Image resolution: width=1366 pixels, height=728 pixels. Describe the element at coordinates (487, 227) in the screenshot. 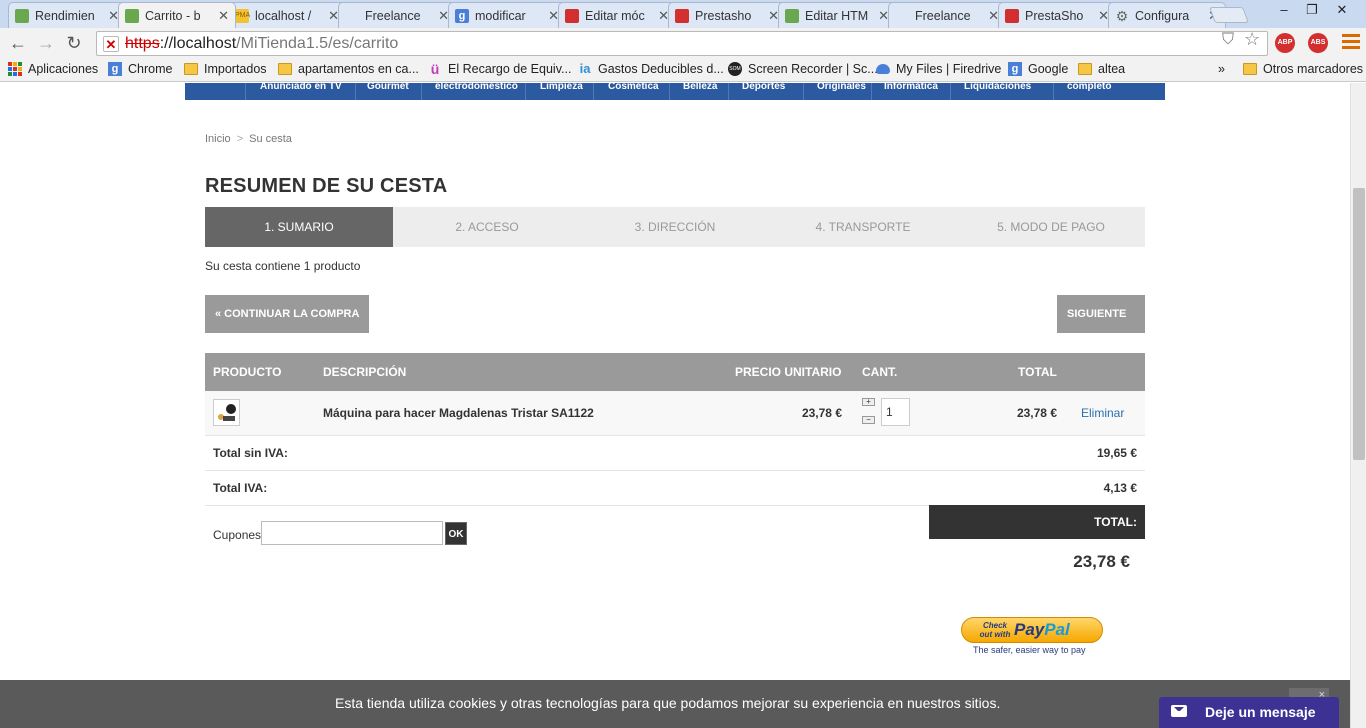

I see `step-acceso: 2. ACCESO` at that location.